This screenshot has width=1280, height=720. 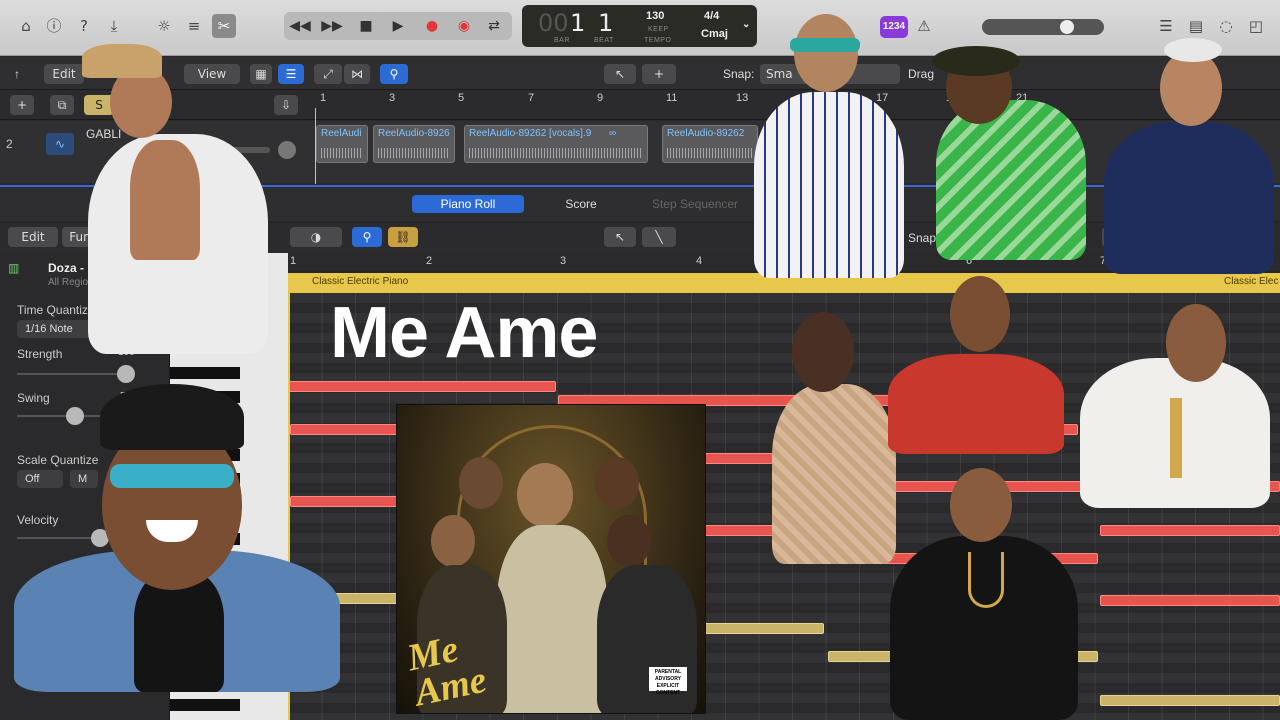 I want to click on duplicate-track-icon: ⧉, so click(x=62, y=105).